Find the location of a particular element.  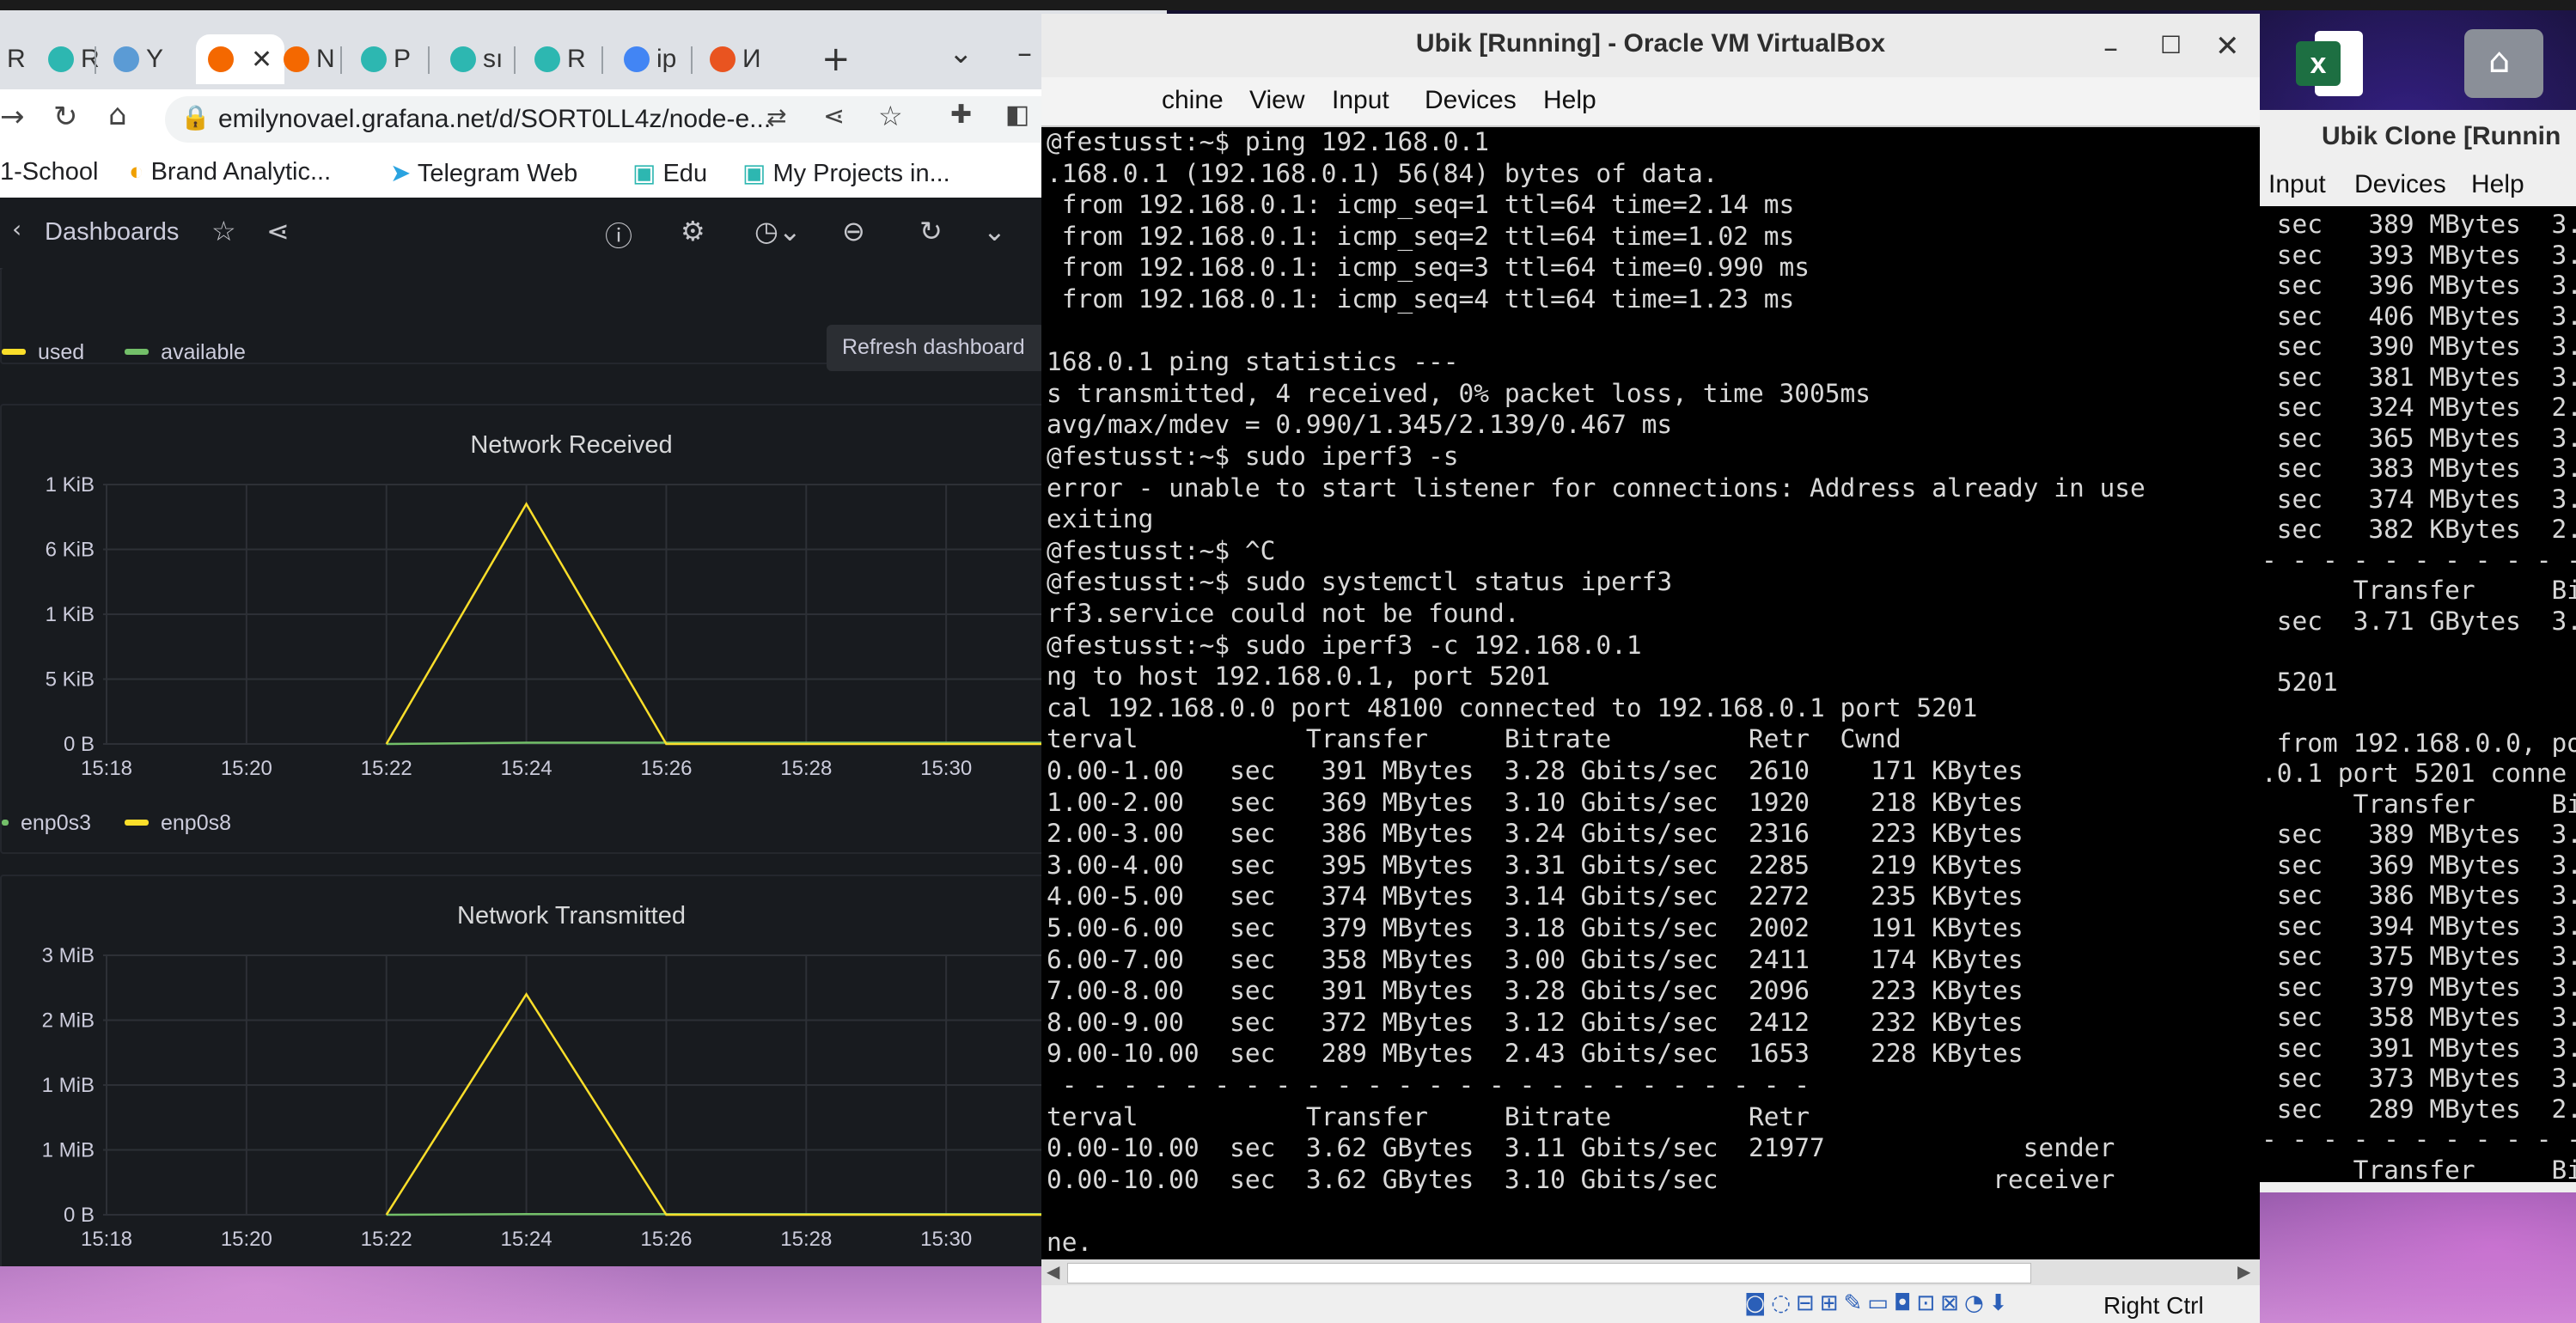

legend-item: available is located at coordinates (185, 352).